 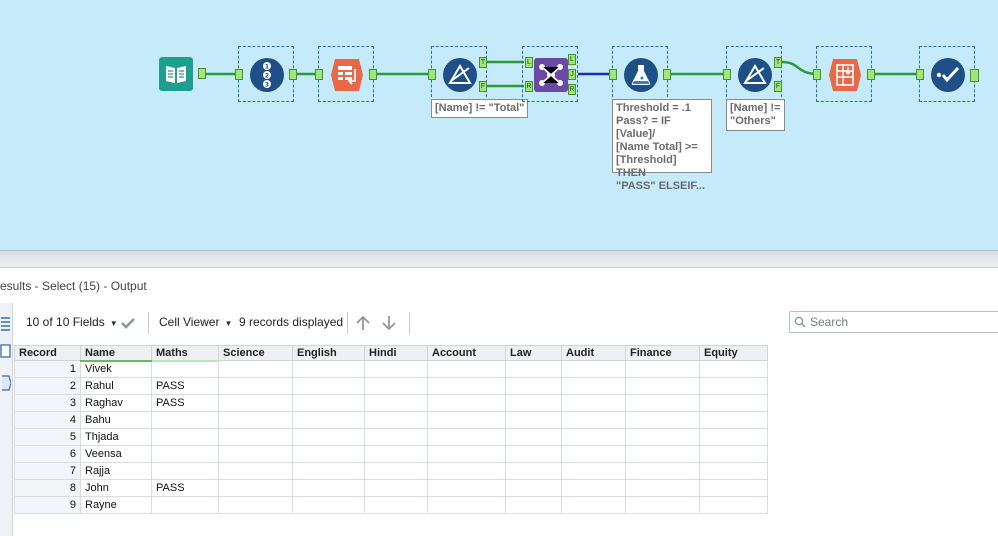 What do you see at coordinates (116, 437) in the screenshot?
I see `cell-name: Thjada` at bounding box center [116, 437].